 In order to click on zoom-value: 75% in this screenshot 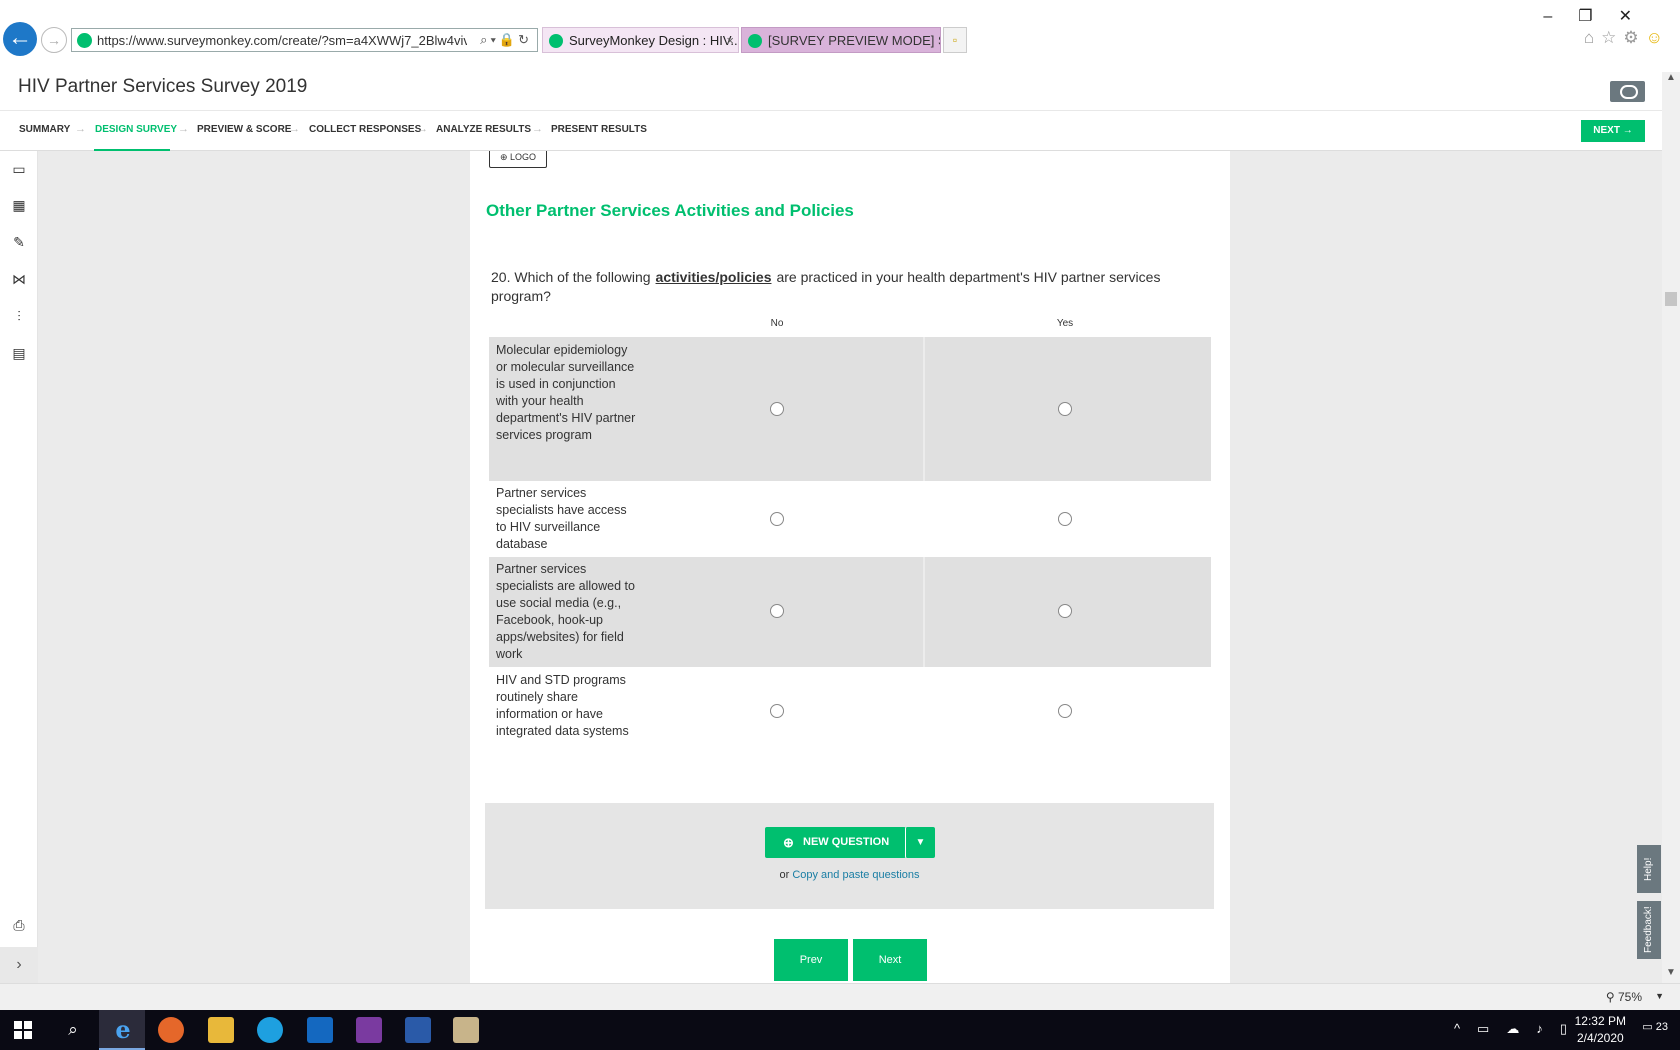, I will do `click(1629, 997)`.